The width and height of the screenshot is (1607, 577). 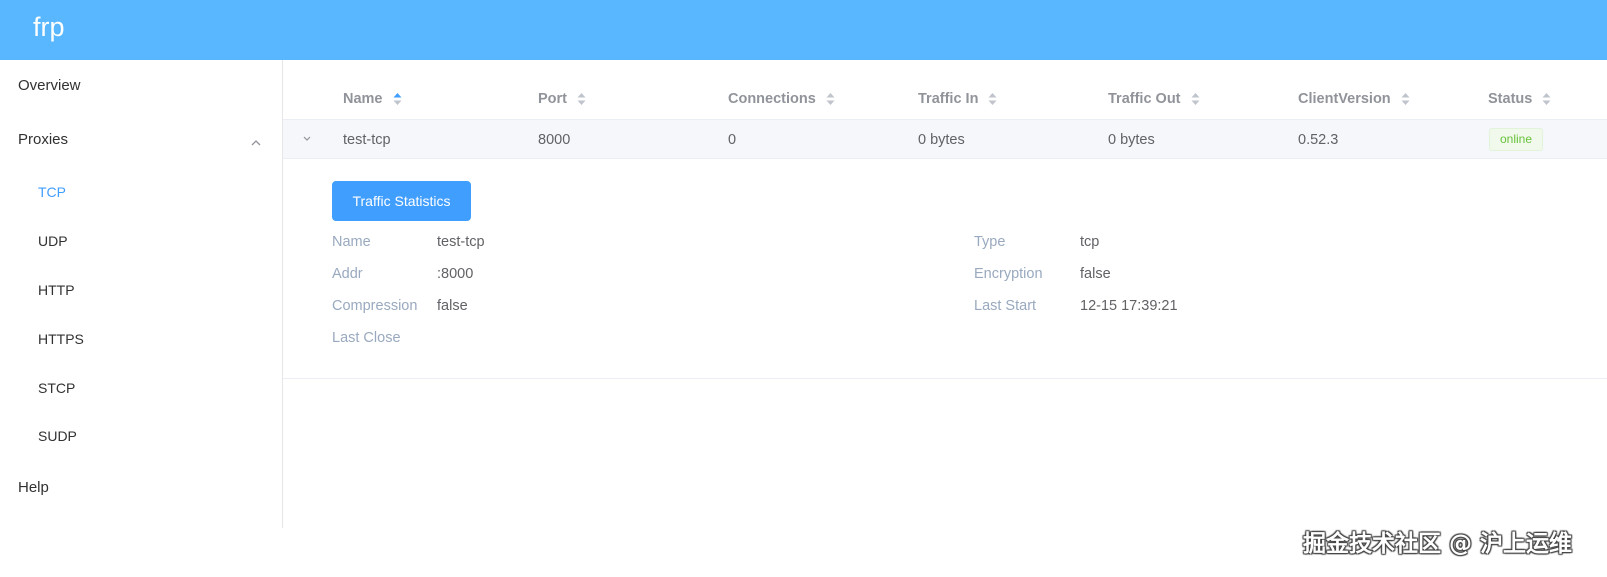 What do you see at coordinates (52, 192) in the screenshot?
I see `sidebar-item-tcp: TCP` at bounding box center [52, 192].